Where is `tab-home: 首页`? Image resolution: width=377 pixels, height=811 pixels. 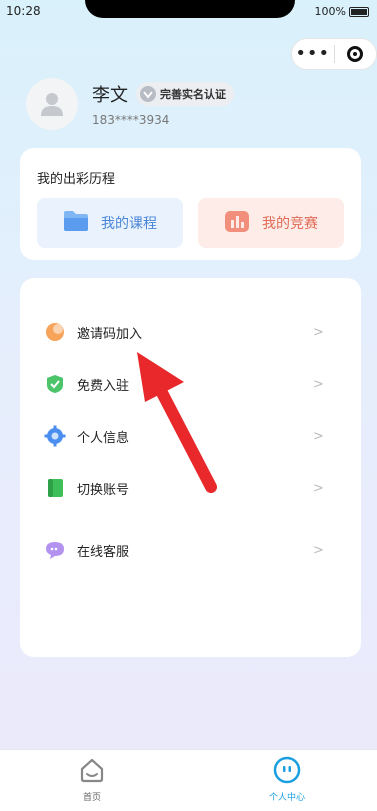 tab-home: 首页 is located at coordinates (92, 779).